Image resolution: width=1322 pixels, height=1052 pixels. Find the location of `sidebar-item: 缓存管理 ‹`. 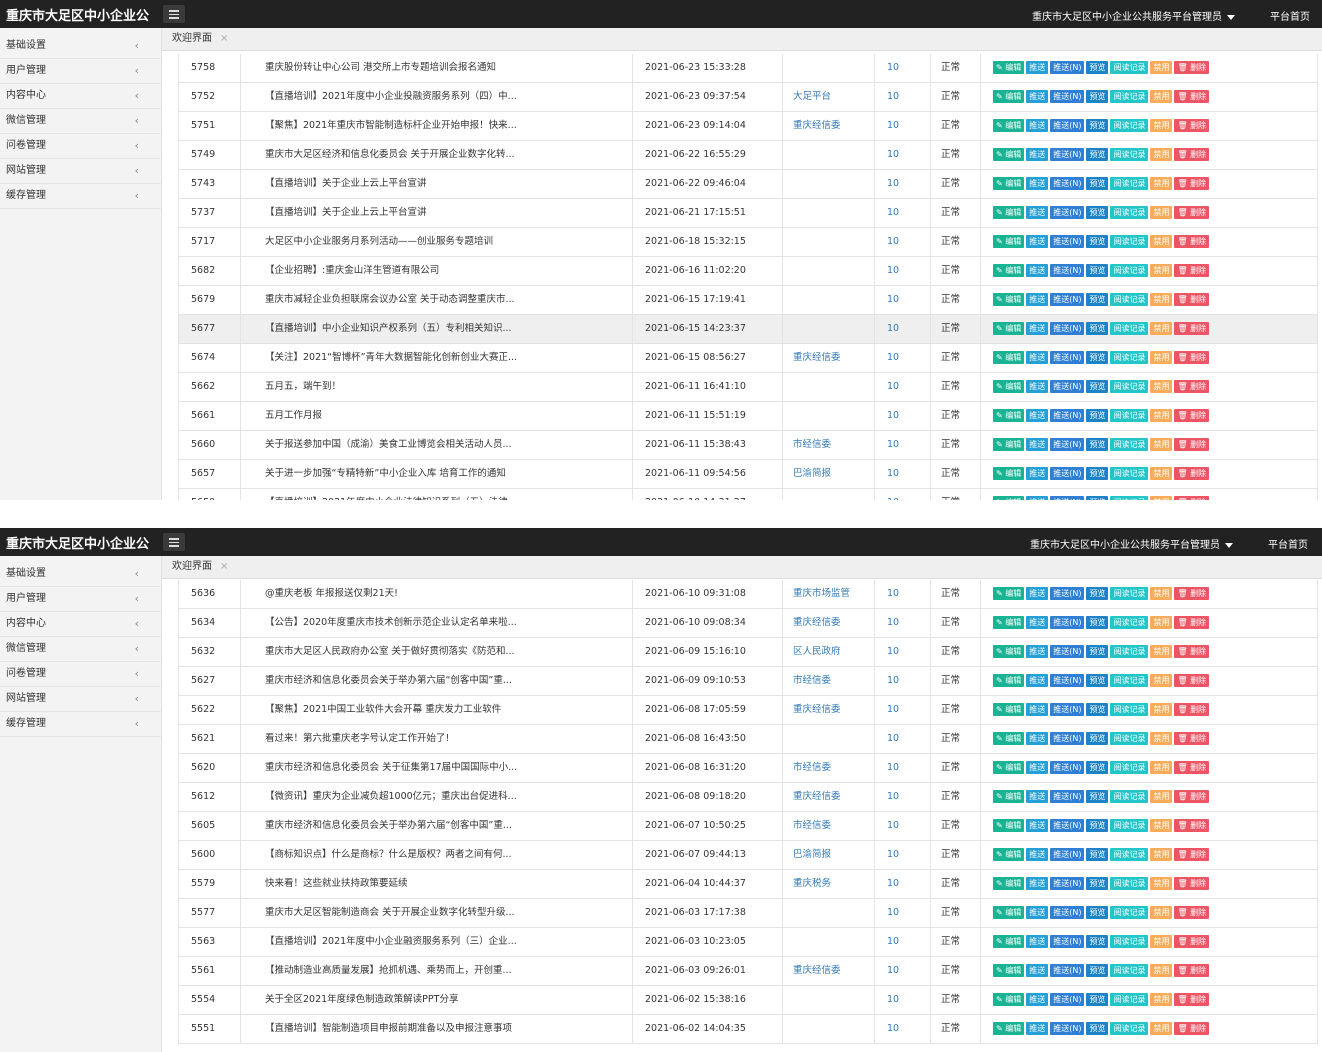

sidebar-item: 缓存管理 ‹ is located at coordinates (80, 724).